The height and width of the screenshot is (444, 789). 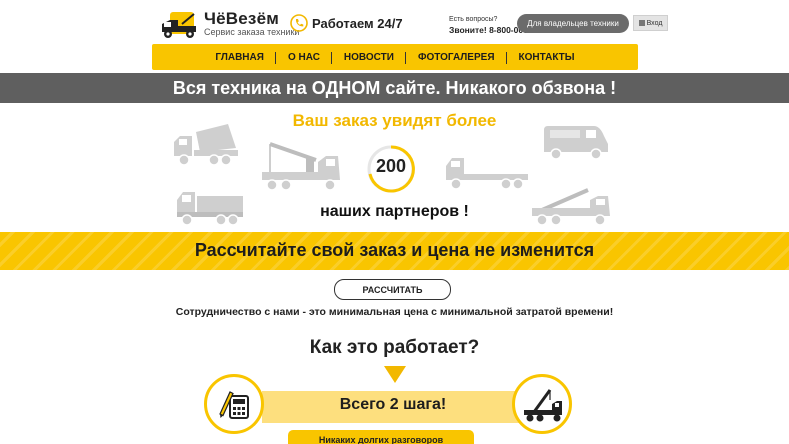 I want to click on nav-item-contacts: КОНТАКТЫ, so click(x=546, y=57).